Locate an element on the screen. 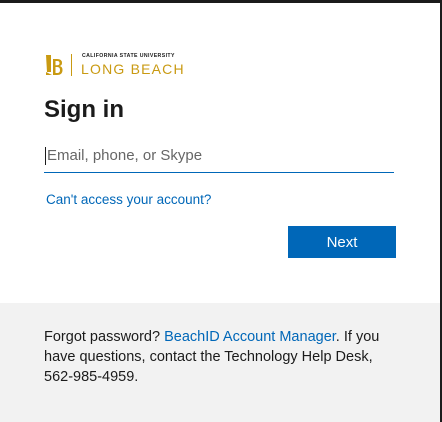 The height and width of the screenshot is (422, 442). cant-access-account-link: Can't access your account? is located at coordinates (128, 199).